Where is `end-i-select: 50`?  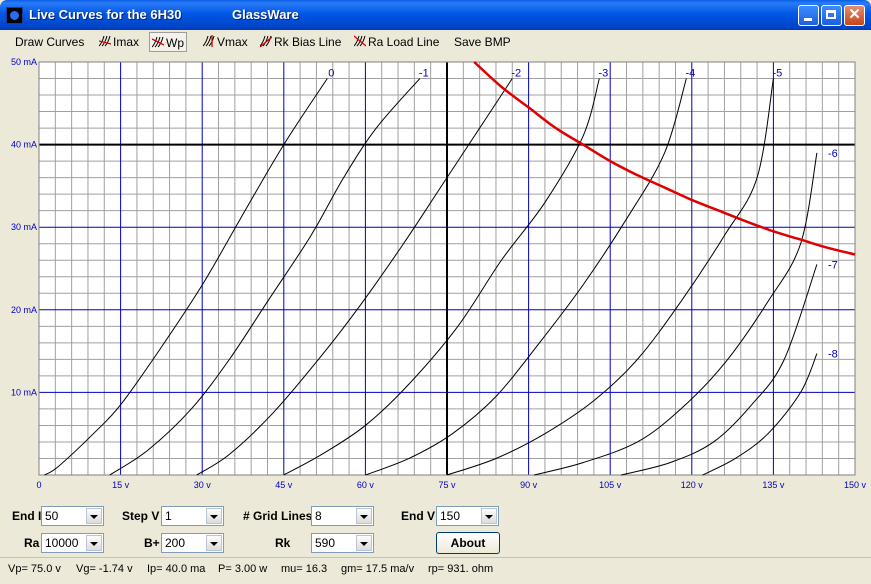
end-i-select: 50 is located at coordinates (72, 516).